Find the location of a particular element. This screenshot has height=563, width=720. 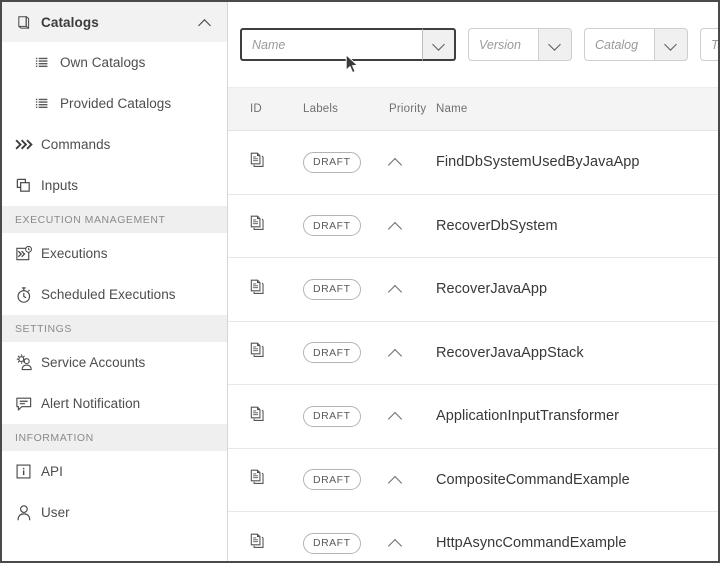

sidebar-item-label: Scheduled Executions is located at coordinates (108, 294).